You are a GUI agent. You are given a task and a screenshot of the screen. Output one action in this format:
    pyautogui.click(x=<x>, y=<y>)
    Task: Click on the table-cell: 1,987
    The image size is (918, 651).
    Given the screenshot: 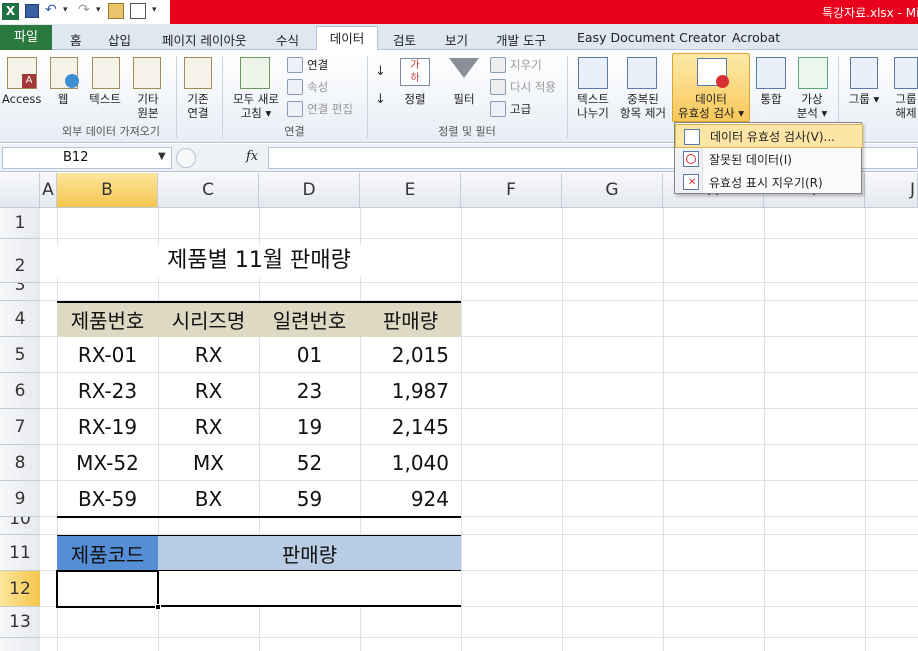 What is the action you would take?
    pyautogui.click(x=410, y=391)
    